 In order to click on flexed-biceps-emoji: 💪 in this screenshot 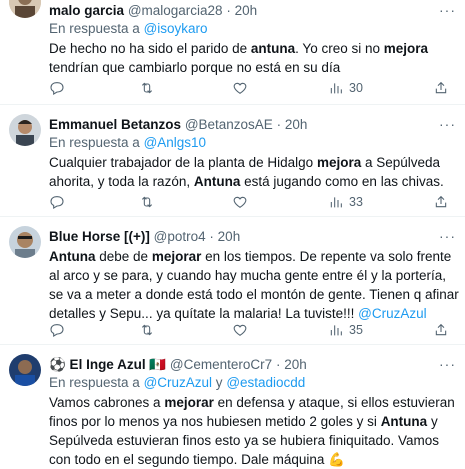, I will do `click(337, 459)`.